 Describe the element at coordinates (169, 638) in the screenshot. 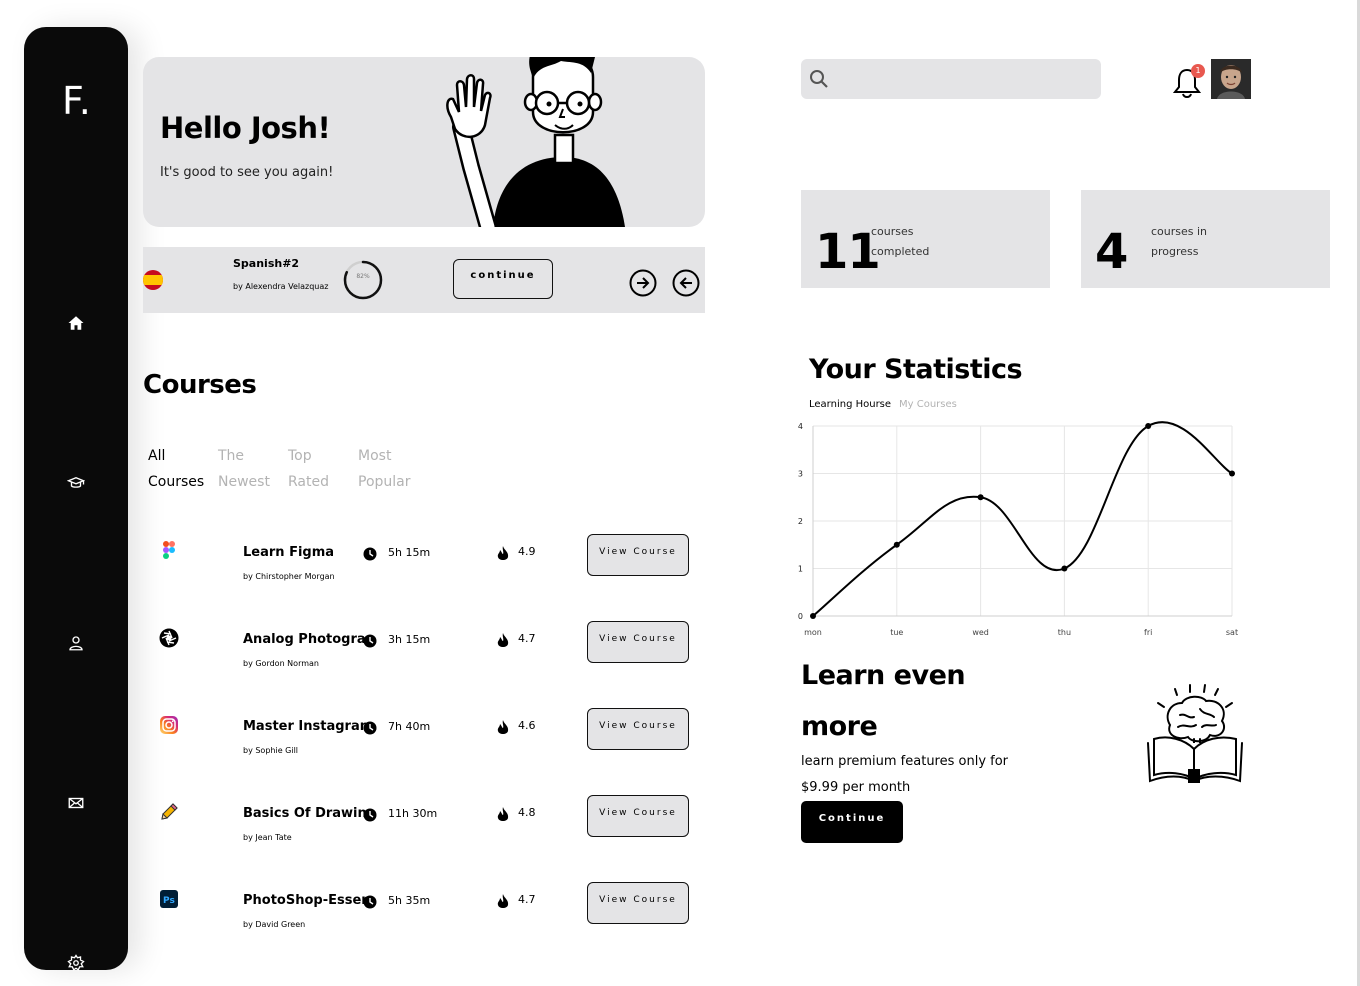

I see `camera-aperture-icon` at that location.